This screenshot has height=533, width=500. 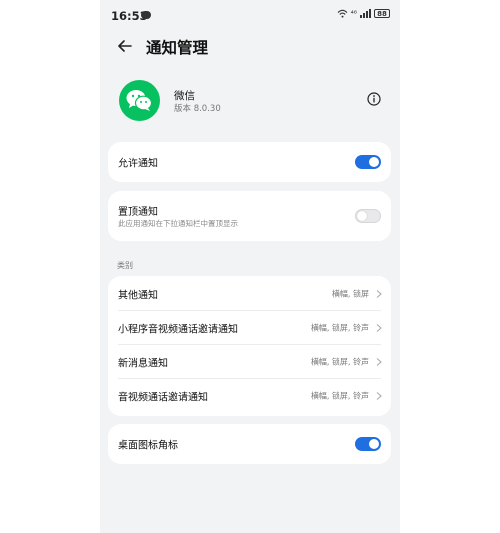 I want to click on back-arrow-icon, so click(x=125, y=46).